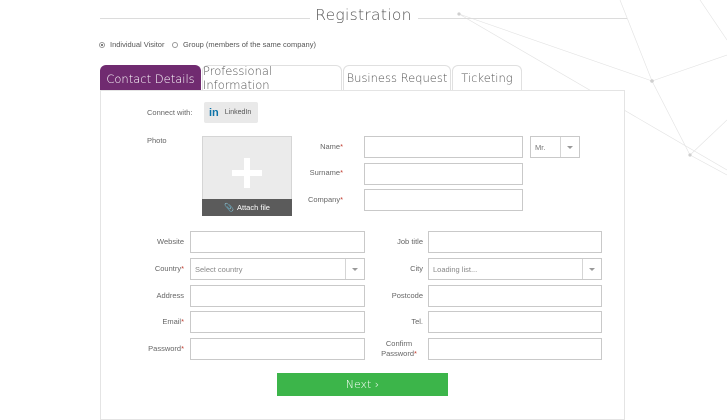 The image size is (727, 420). Describe the element at coordinates (522, 18) in the screenshot. I see `header-divider-right` at that location.